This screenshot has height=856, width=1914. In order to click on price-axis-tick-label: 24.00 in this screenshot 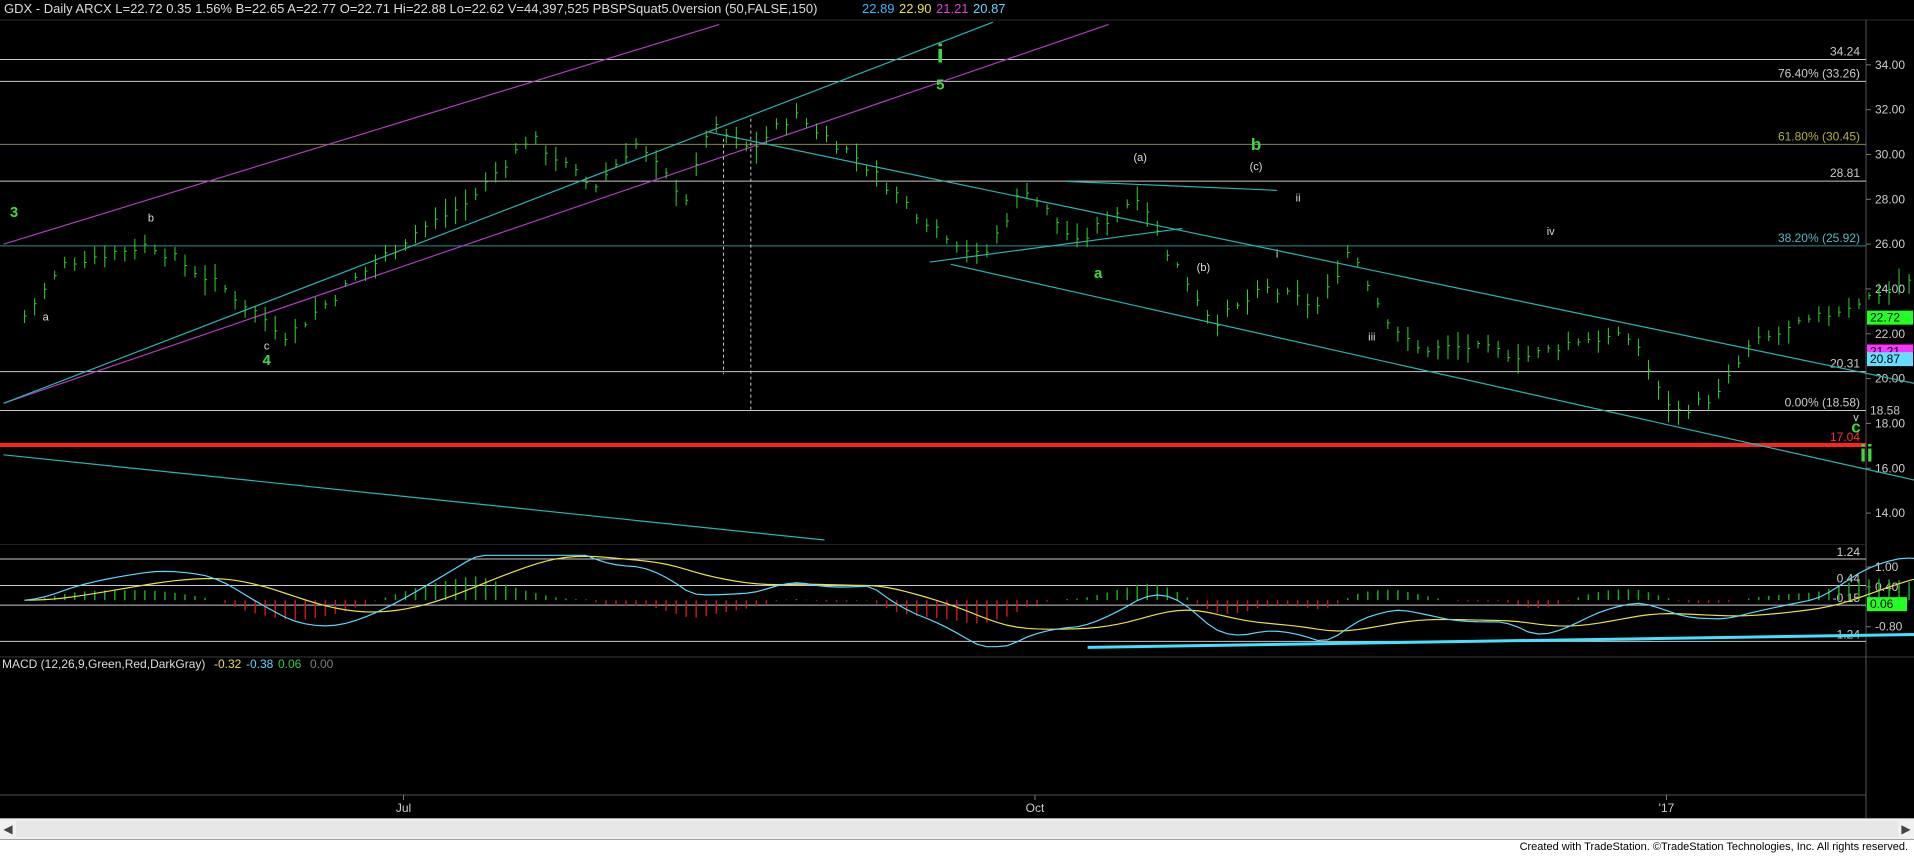, I will do `click(1890, 289)`.